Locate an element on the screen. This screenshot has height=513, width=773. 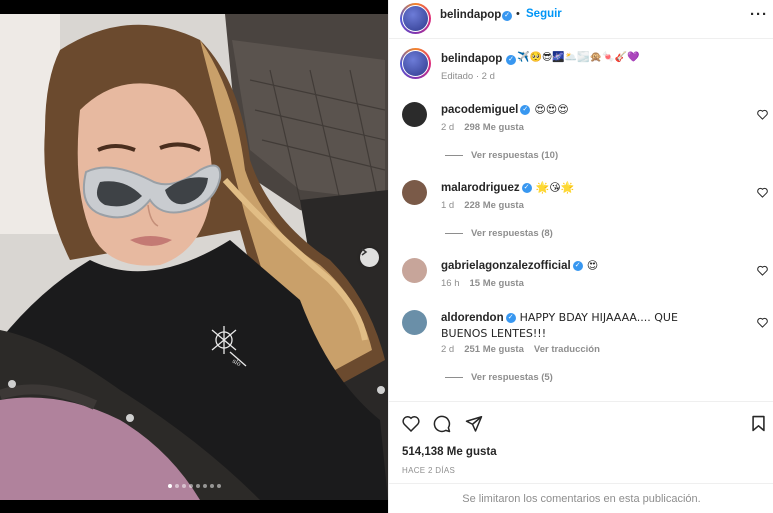
comment-text: 😍😍😍 is located at coordinates (551, 109).